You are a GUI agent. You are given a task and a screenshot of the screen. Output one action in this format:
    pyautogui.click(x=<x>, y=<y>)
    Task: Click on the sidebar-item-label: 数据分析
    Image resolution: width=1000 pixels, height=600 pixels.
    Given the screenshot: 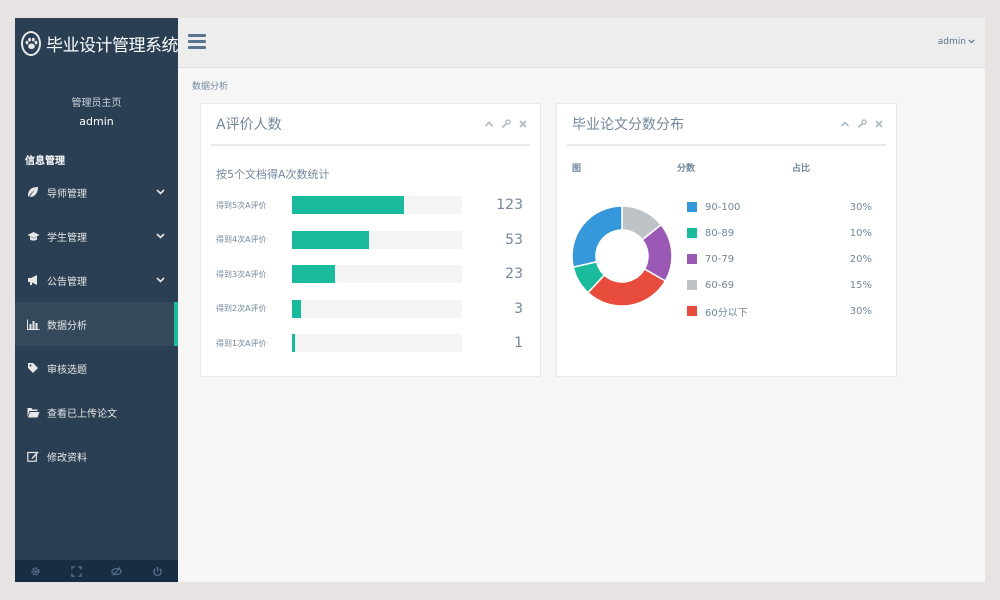 What is the action you would take?
    pyautogui.click(x=67, y=326)
    